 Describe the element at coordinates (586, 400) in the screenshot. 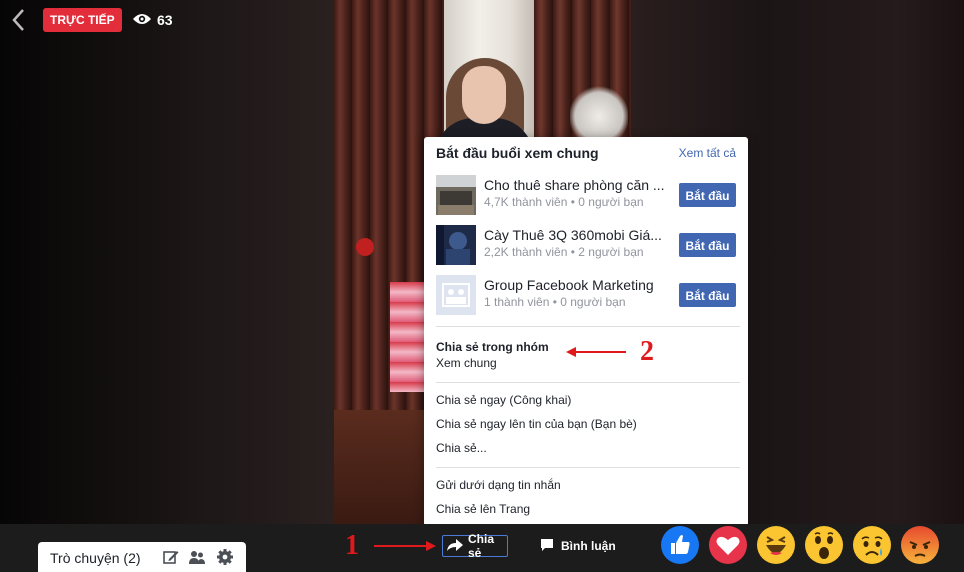

I see `share-now-public: Chia sẻ ngay (Công khai)` at that location.